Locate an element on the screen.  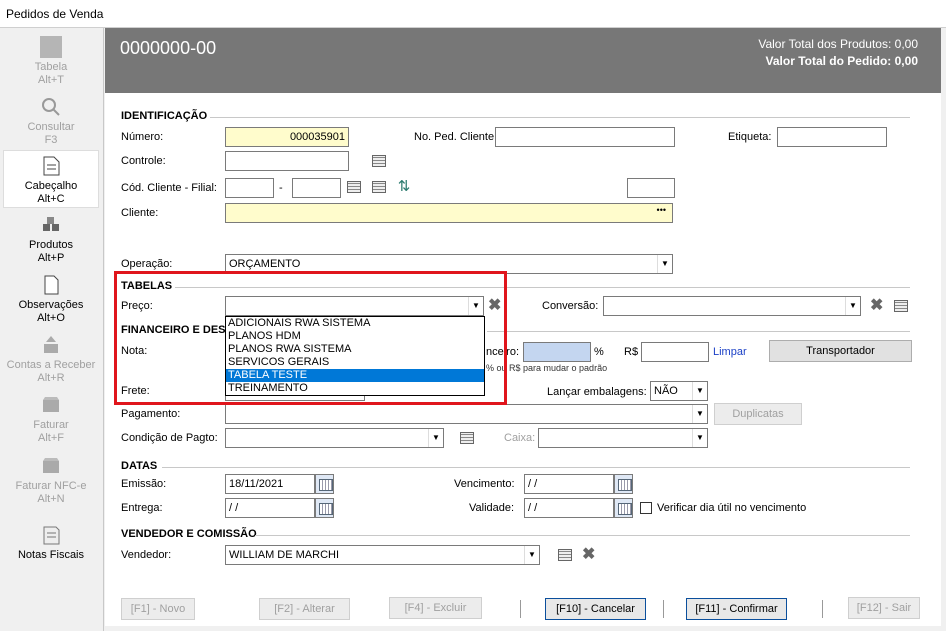
sidebar-item-shortcut: Alt+N is located at coordinates (51, 499).